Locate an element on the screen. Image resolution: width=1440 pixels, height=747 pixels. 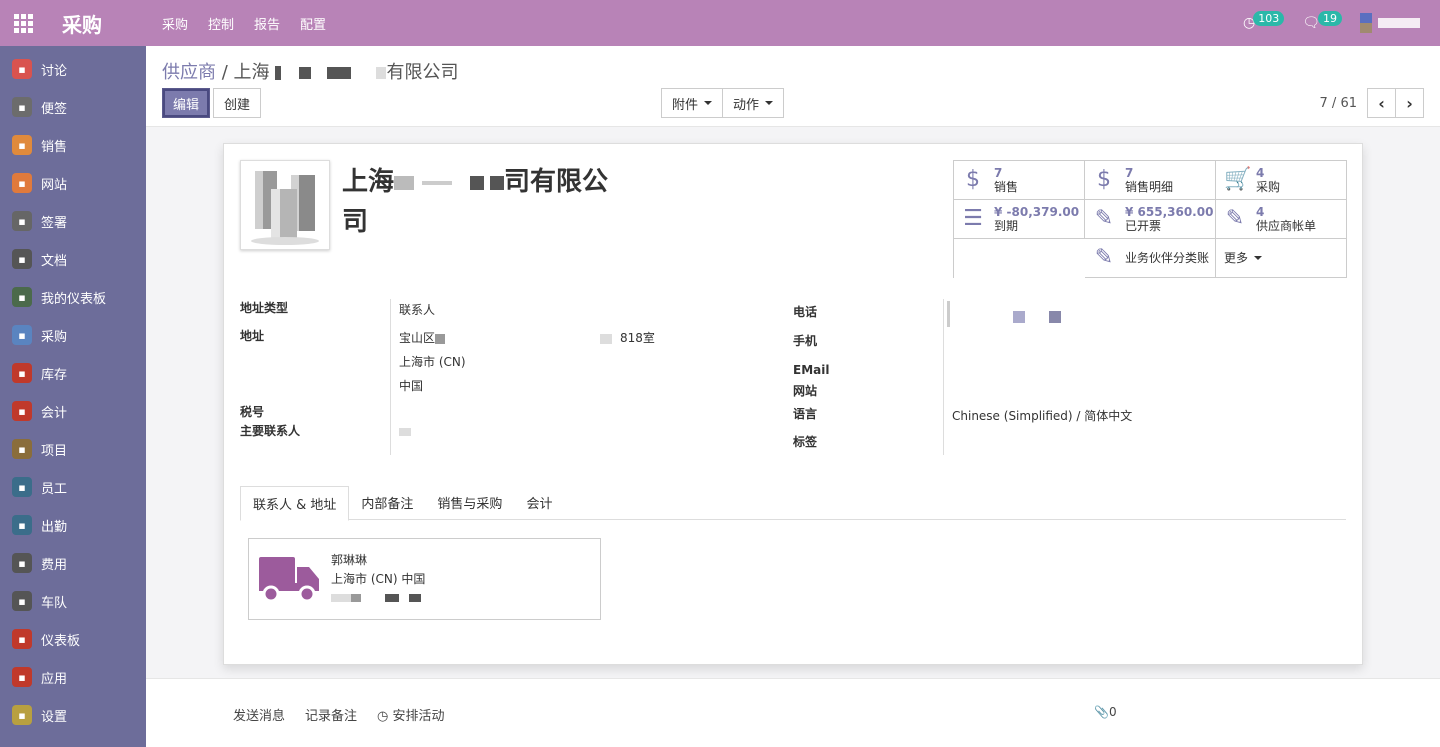
sidebar-item-purchase: ▪ 采购 is located at coordinates (73, 335).